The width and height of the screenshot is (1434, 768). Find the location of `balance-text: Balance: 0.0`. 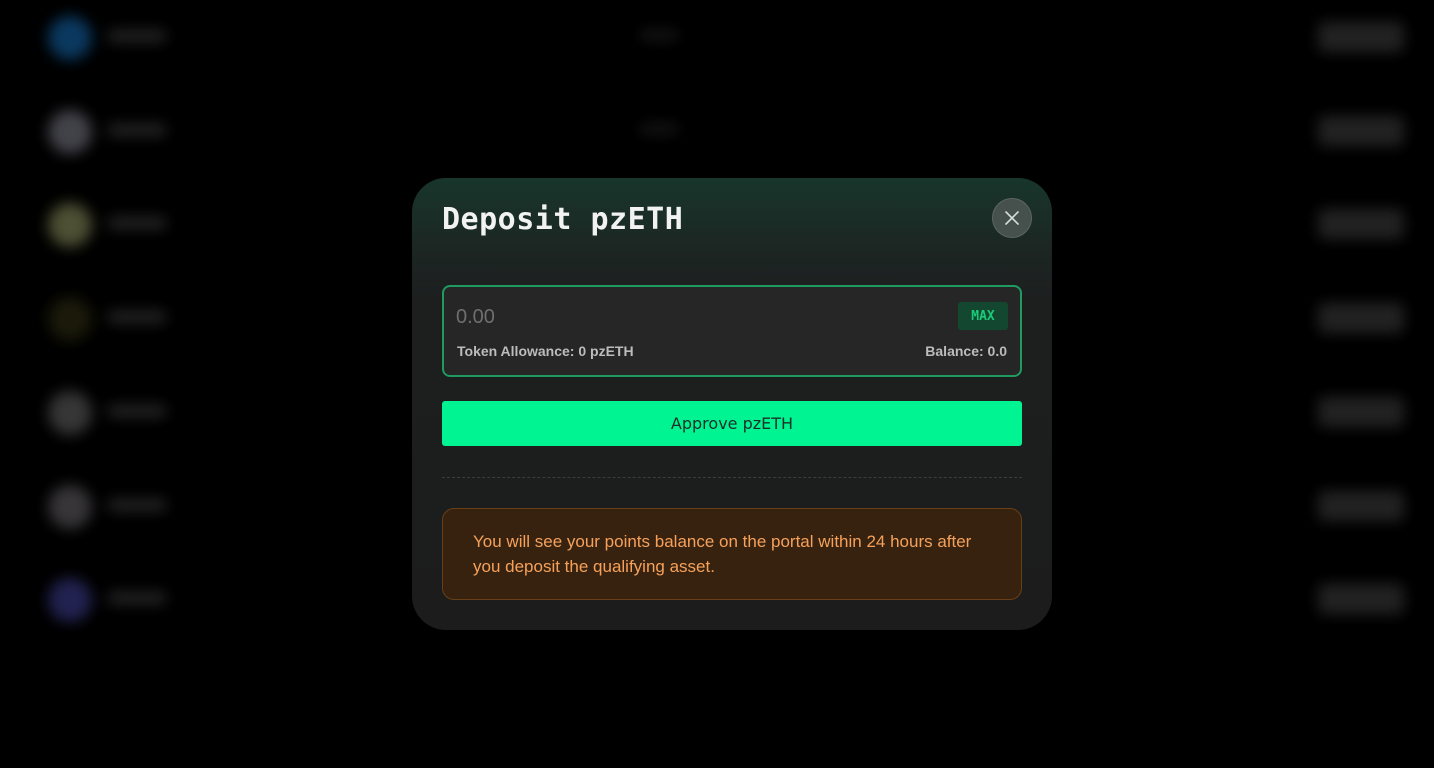

balance-text: Balance: 0.0 is located at coordinates (966, 351).